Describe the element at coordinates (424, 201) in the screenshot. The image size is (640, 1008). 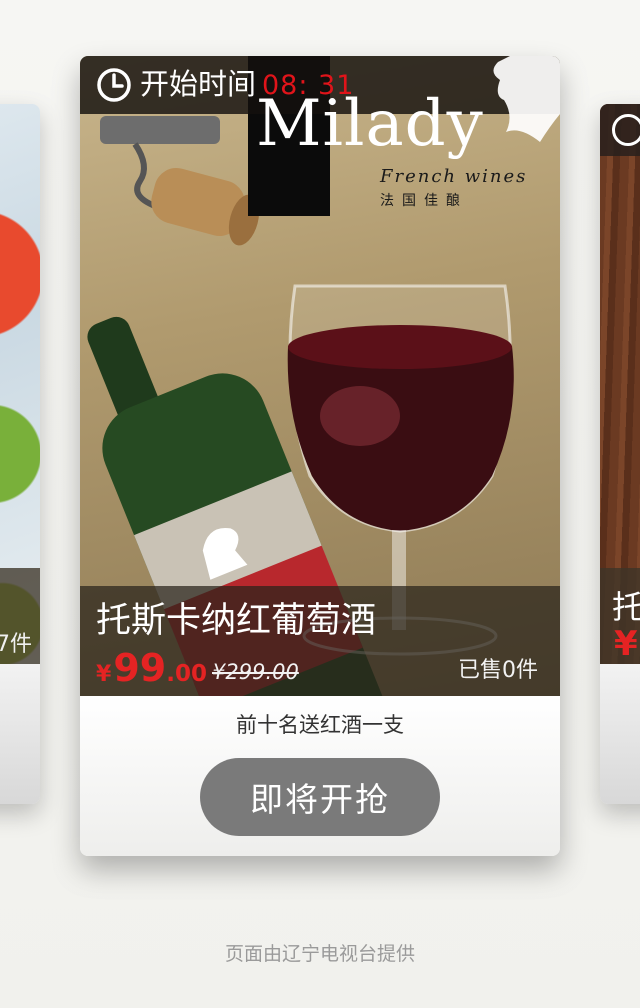
I see `brand-subtitle-cn: 法国佳酿` at that location.